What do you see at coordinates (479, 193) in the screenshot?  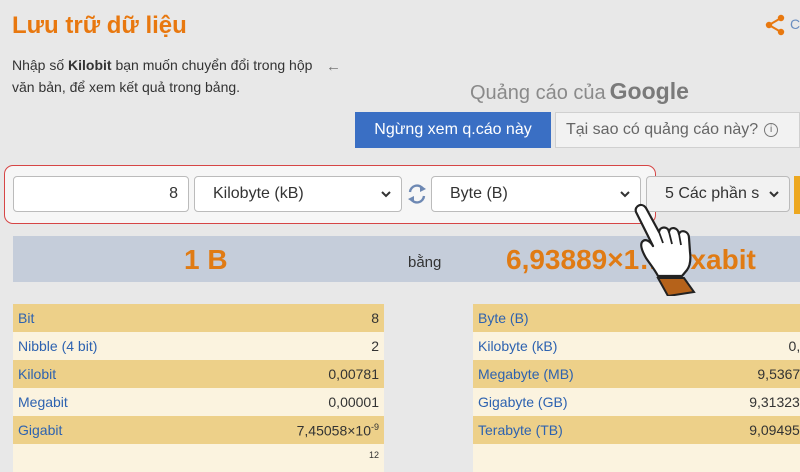 I see `to-unit-value: Byte (B)` at bounding box center [479, 193].